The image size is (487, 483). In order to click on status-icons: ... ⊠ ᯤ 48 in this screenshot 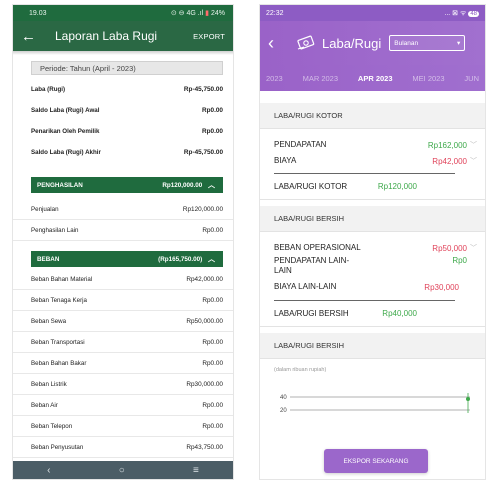, I will do `click(461, 13)`.